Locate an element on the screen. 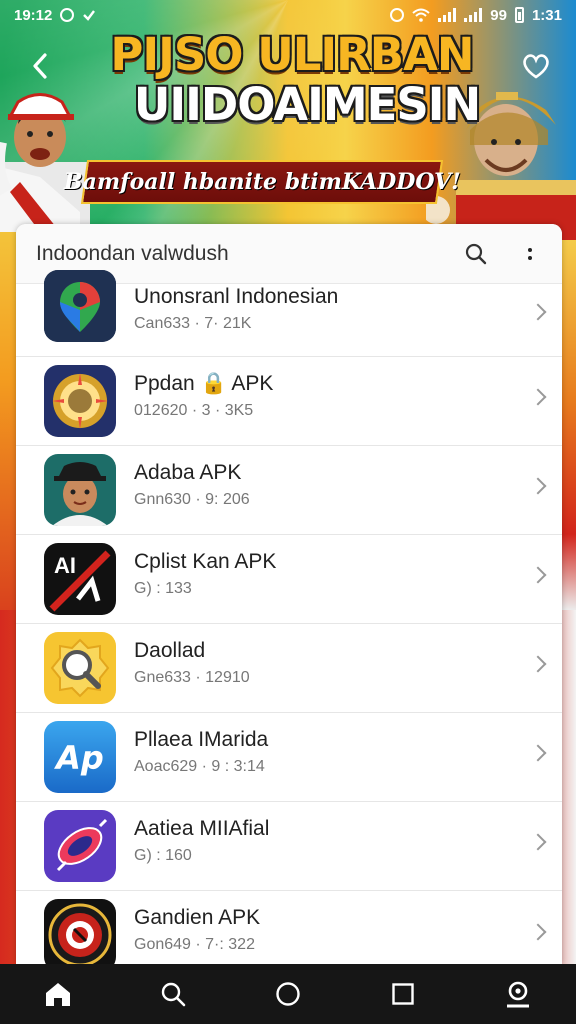 The width and height of the screenshot is (576, 1024). svg-text: Ap is located at coordinates (78, 758).